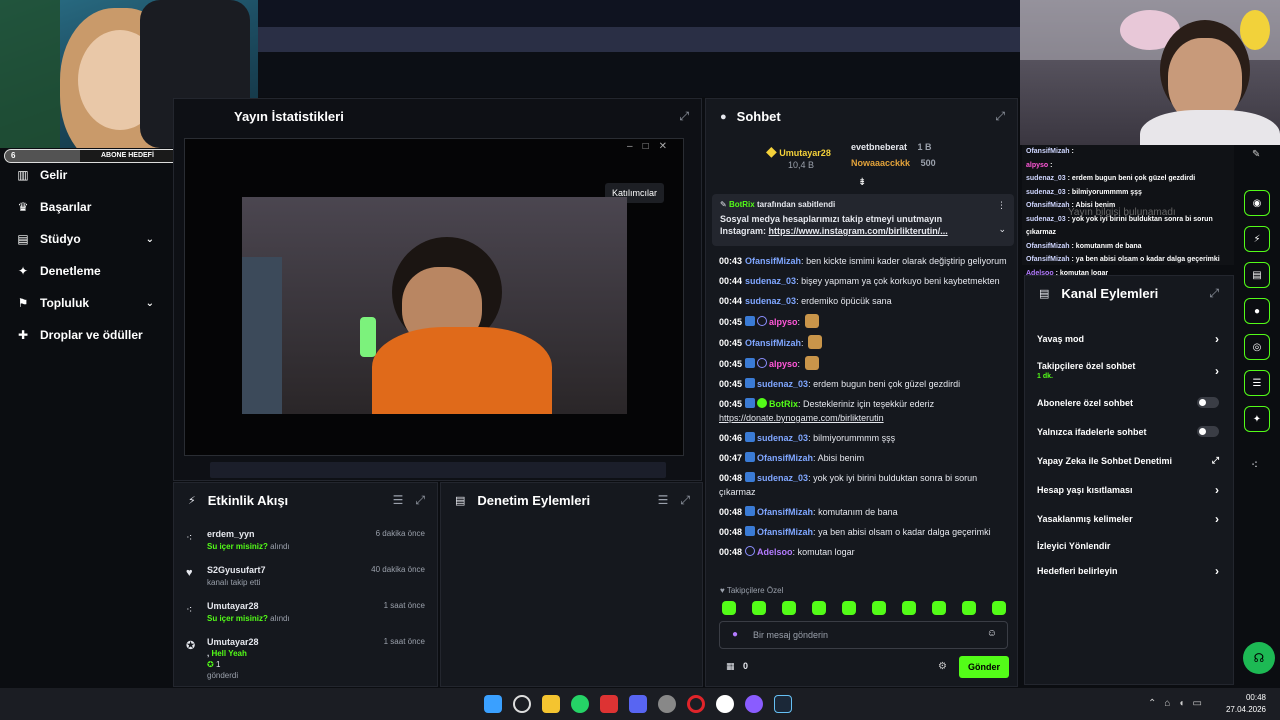 This screenshot has height=720, width=1280. What do you see at coordinates (775, 552) in the screenshot?
I see `message-user: Adelsoo` at bounding box center [775, 552].